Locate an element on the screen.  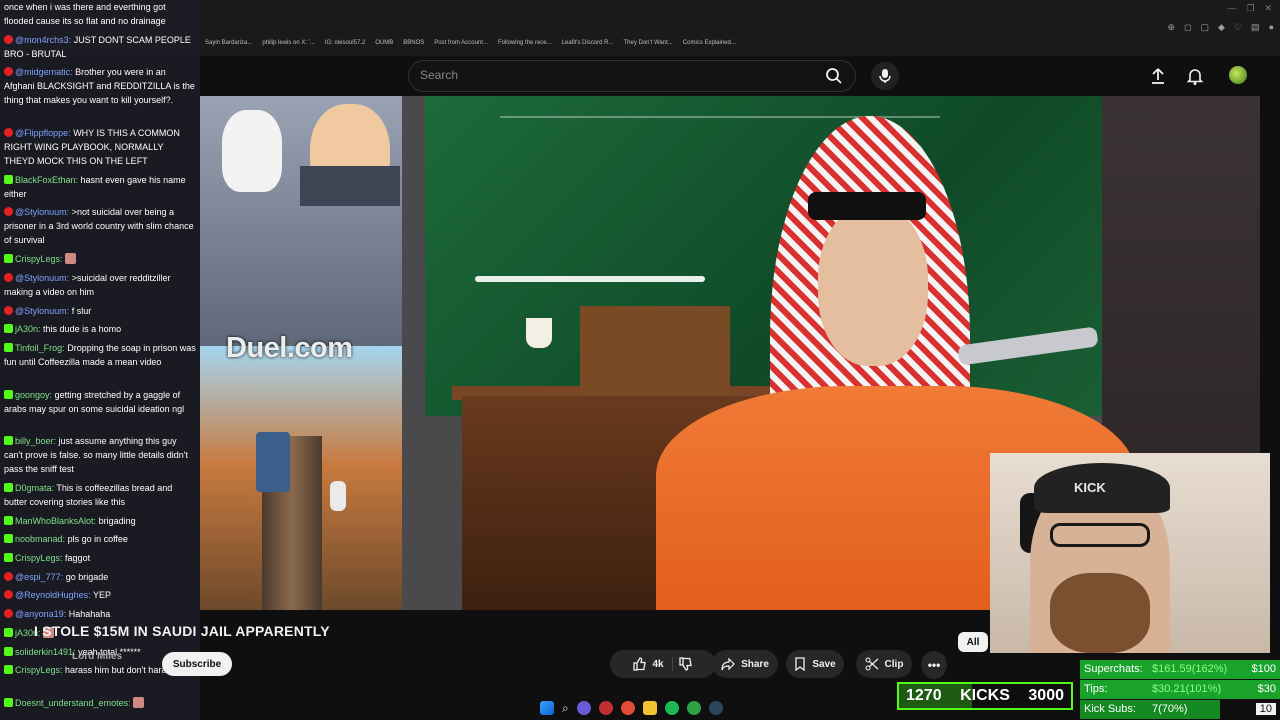
kicks-goal: 3000 is located at coordinates (1046, 695).